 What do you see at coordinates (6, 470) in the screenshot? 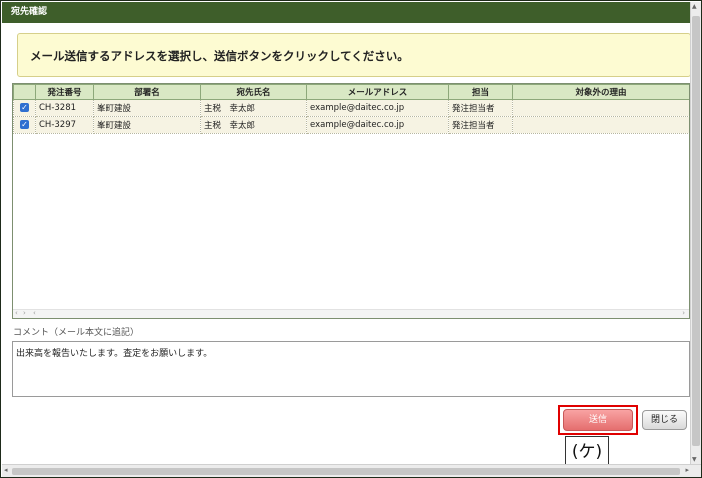
I see `scroll-left-arrow-icon: ◂` at bounding box center [6, 470].